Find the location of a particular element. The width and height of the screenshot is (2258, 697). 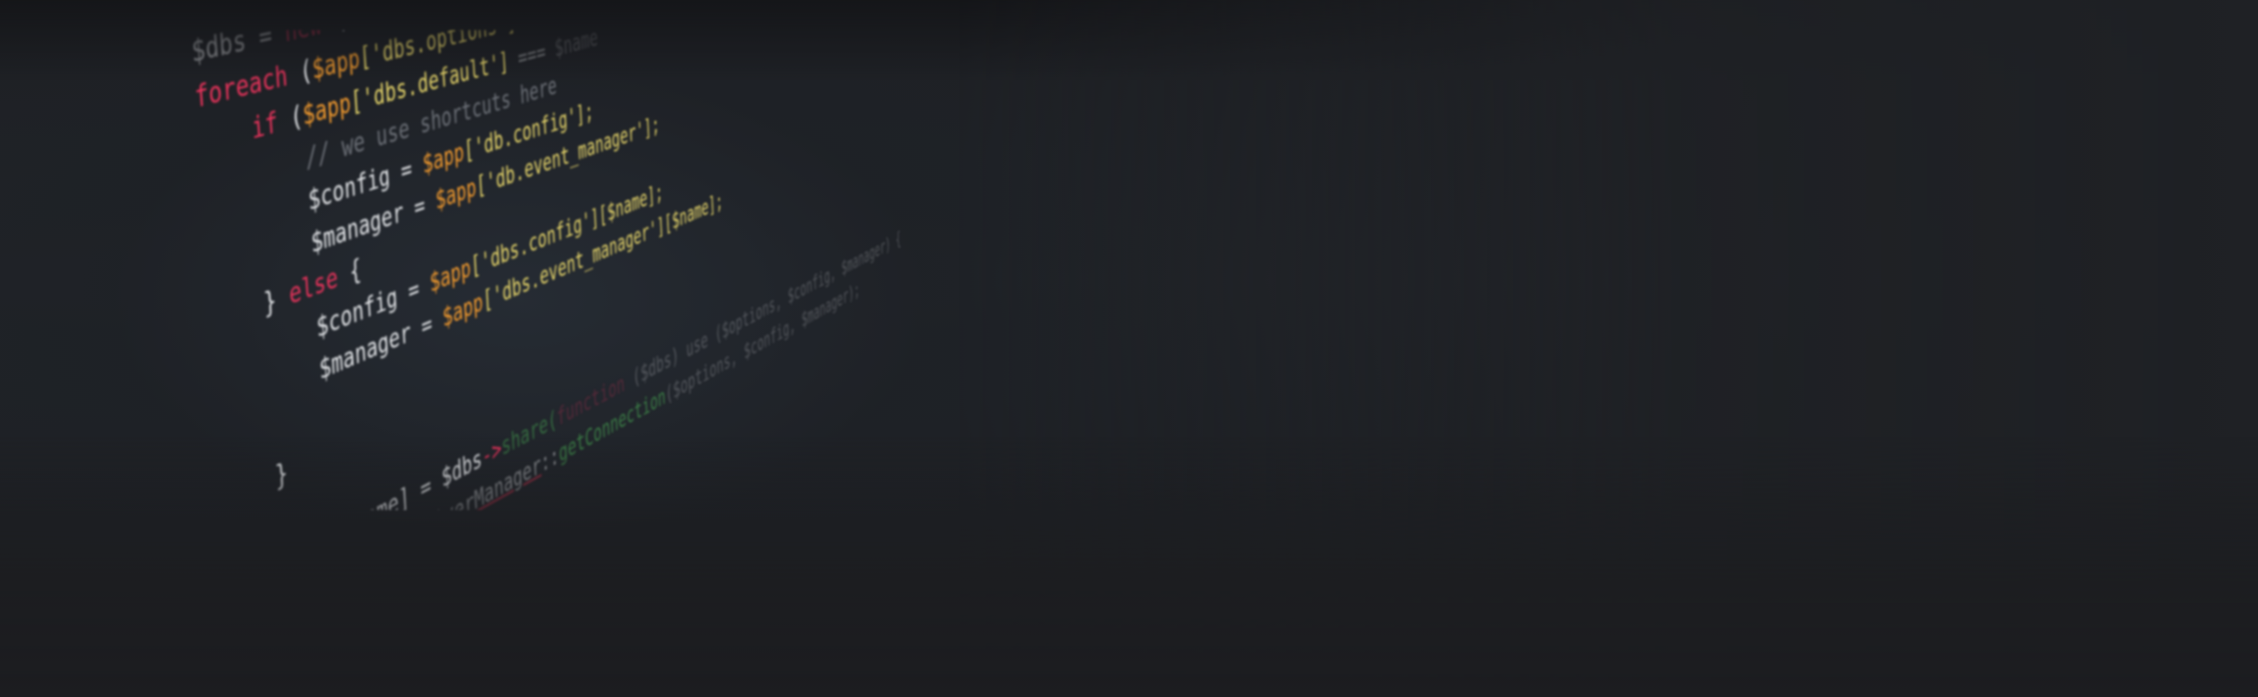

code-token: $dbs is located at coordinates (219, 50).